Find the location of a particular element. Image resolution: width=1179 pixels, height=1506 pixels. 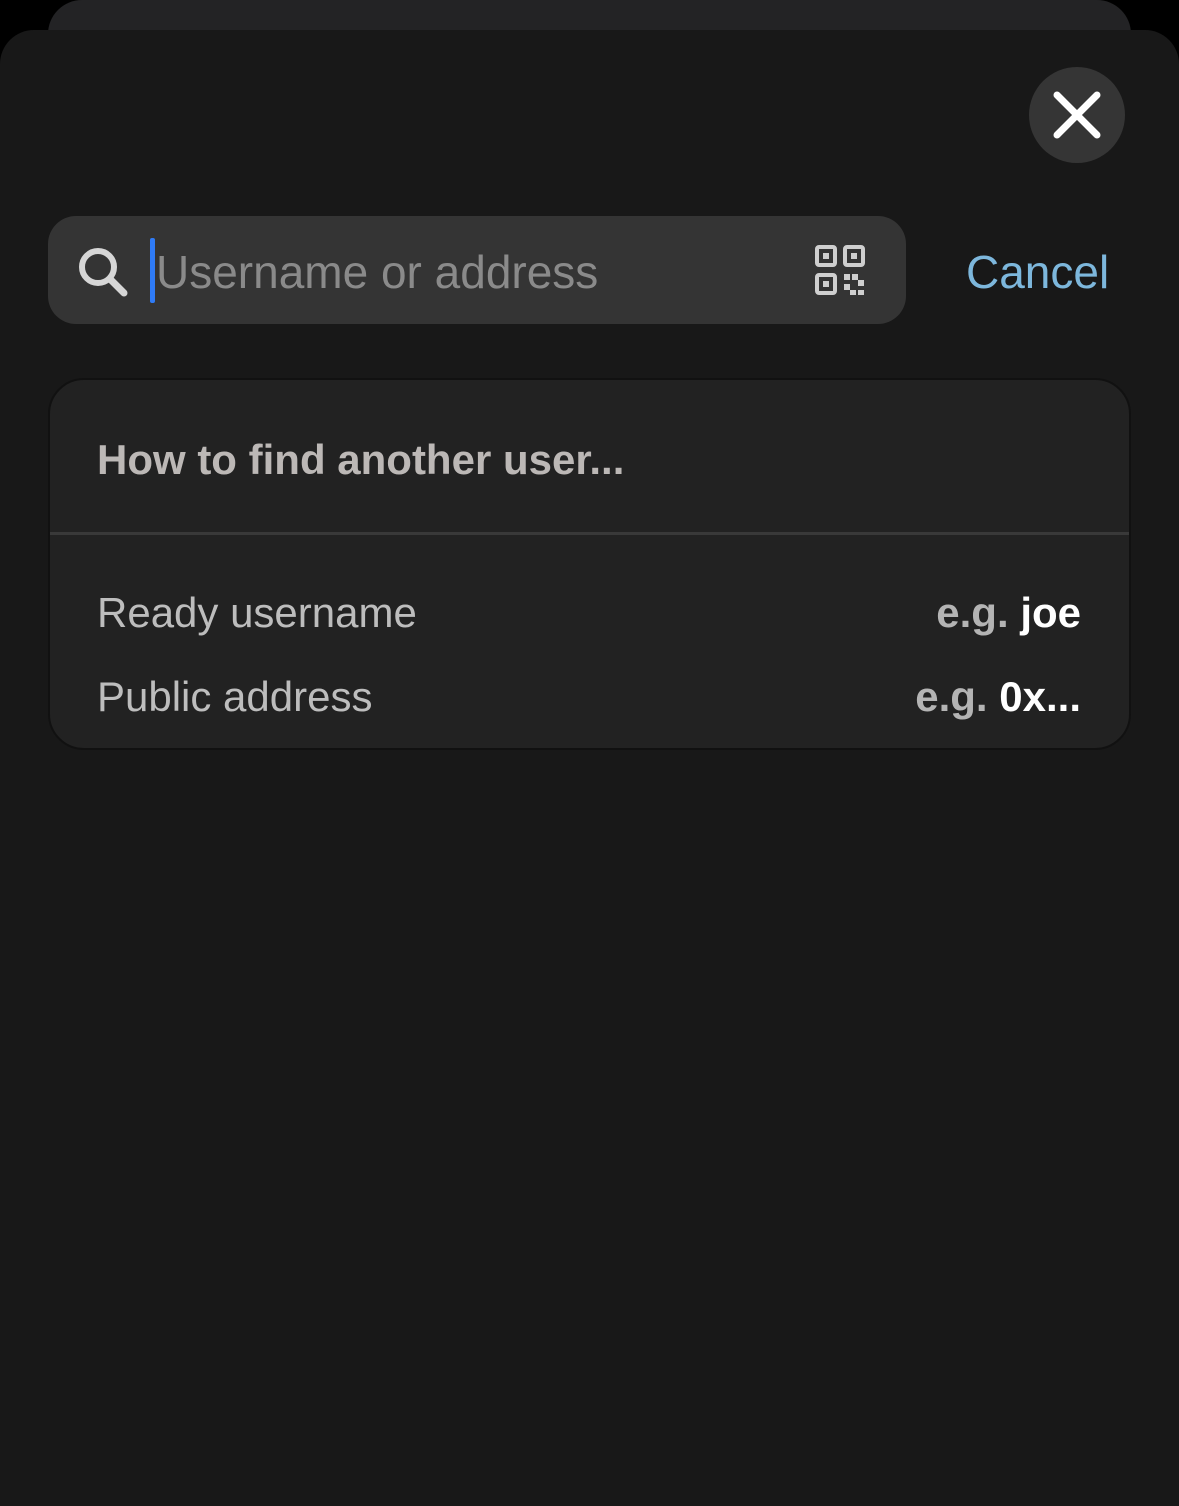

text-cursor is located at coordinates (152, 270).